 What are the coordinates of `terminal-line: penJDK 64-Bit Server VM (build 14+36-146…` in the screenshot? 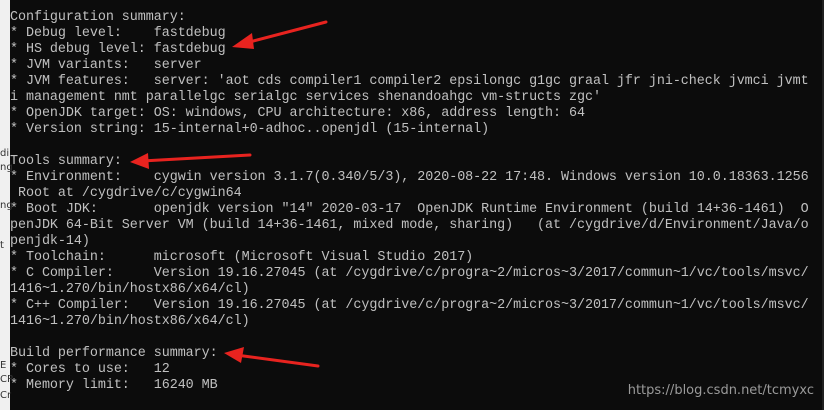 It's located at (409, 225).